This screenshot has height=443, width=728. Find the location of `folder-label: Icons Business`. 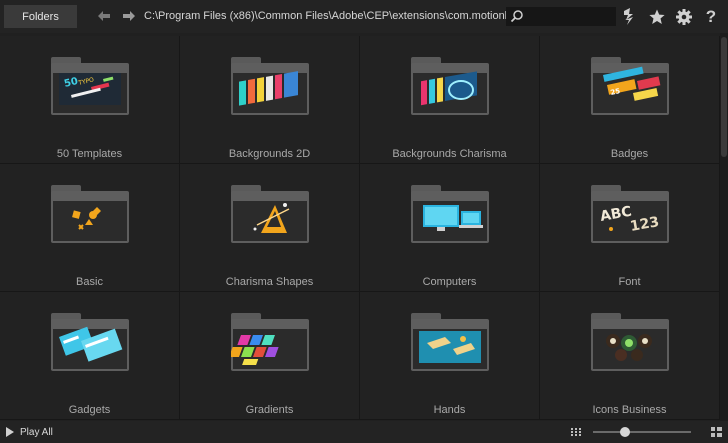

folder-label: Icons Business is located at coordinates (629, 410).